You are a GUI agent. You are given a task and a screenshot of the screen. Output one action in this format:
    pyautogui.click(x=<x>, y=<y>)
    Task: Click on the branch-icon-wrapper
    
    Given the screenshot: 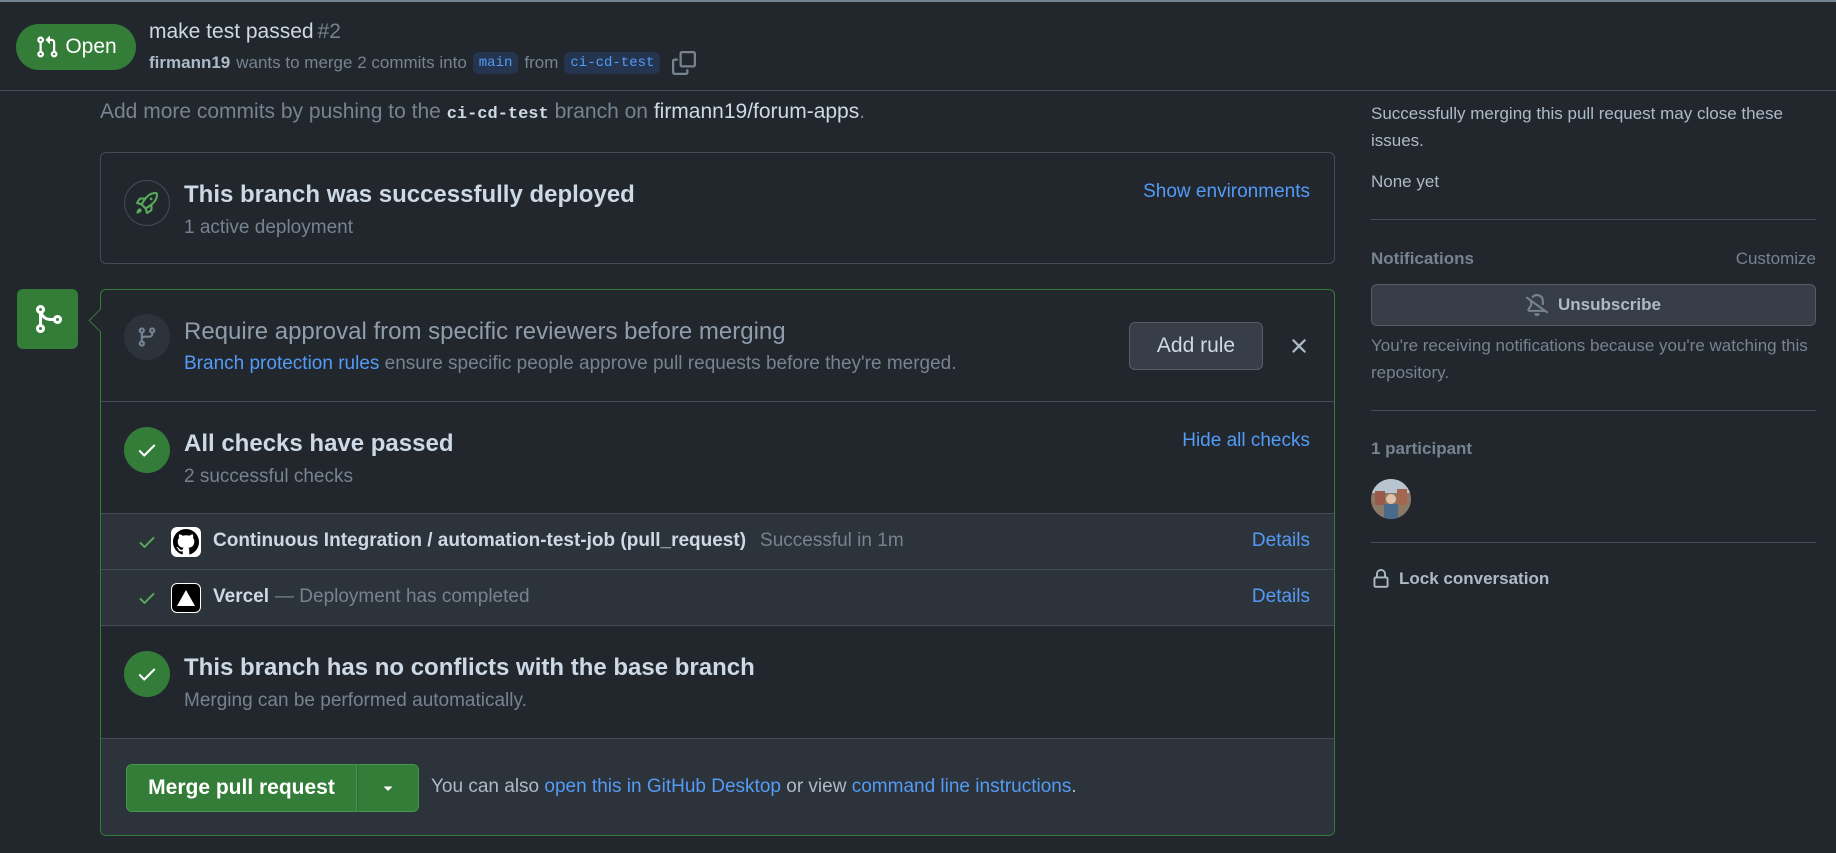 What is the action you would take?
    pyautogui.click(x=147, y=337)
    